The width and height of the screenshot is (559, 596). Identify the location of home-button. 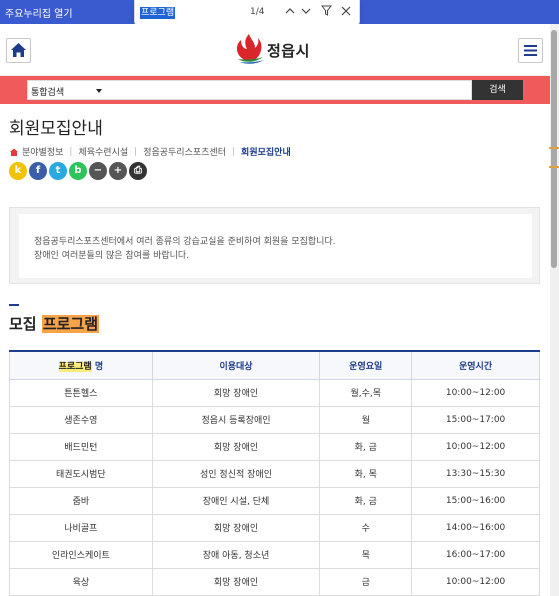
(18, 50).